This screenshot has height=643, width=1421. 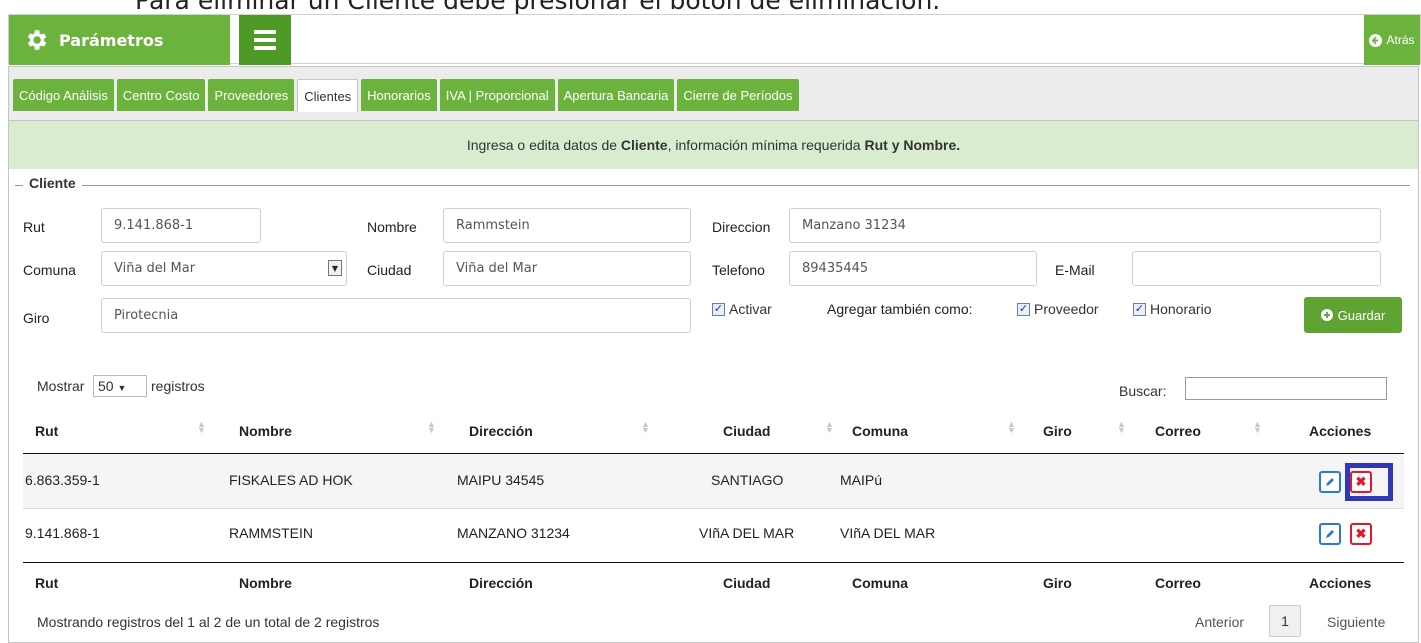 What do you see at coordinates (265, 431) in the screenshot?
I see `col-nombre: Nombre` at bounding box center [265, 431].